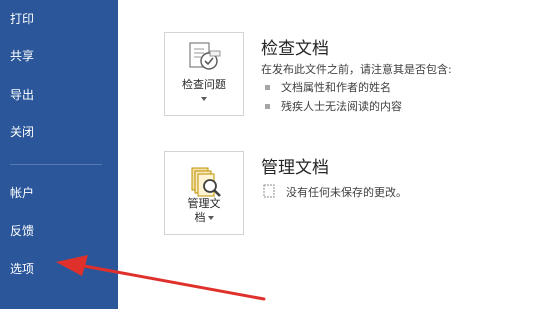  Describe the element at coordinates (204, 203) in the screenshot. I see `manage-document-label-line1: 管理文` at that location.